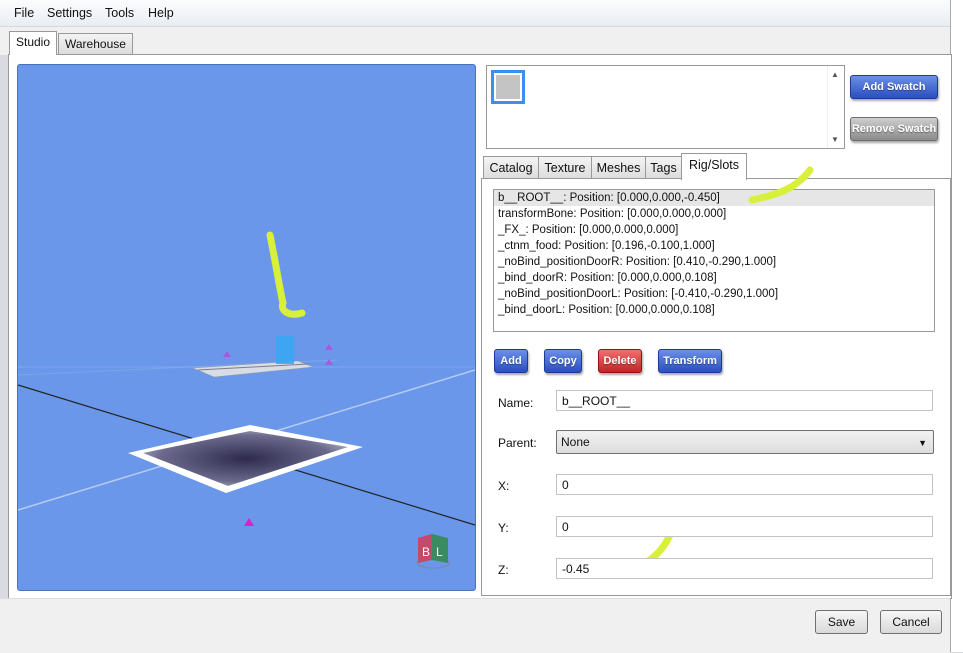 Image resolution: width=963 pixels, height=653 pixels. Describe the element at coordinates (95, 43) in the screenshot. I see `tab-warehouse: Warehouse` at that location.